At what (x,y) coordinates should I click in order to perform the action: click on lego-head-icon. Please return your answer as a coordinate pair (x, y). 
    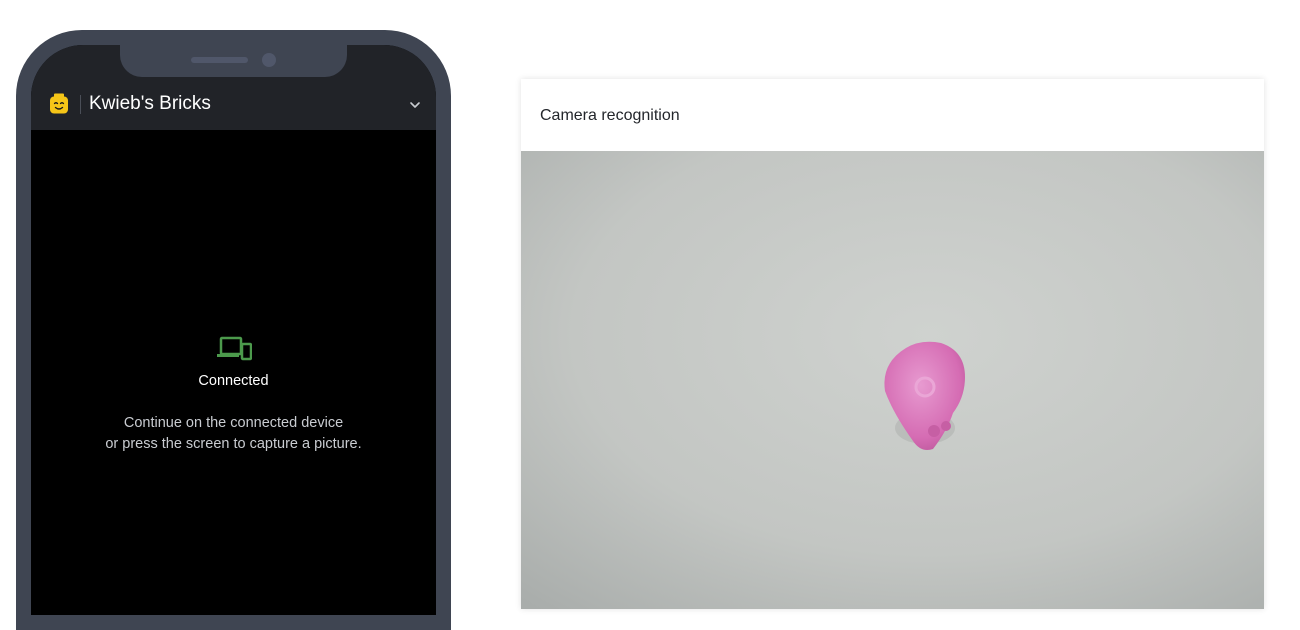
    Looking at the image, I should click on (59, 103).